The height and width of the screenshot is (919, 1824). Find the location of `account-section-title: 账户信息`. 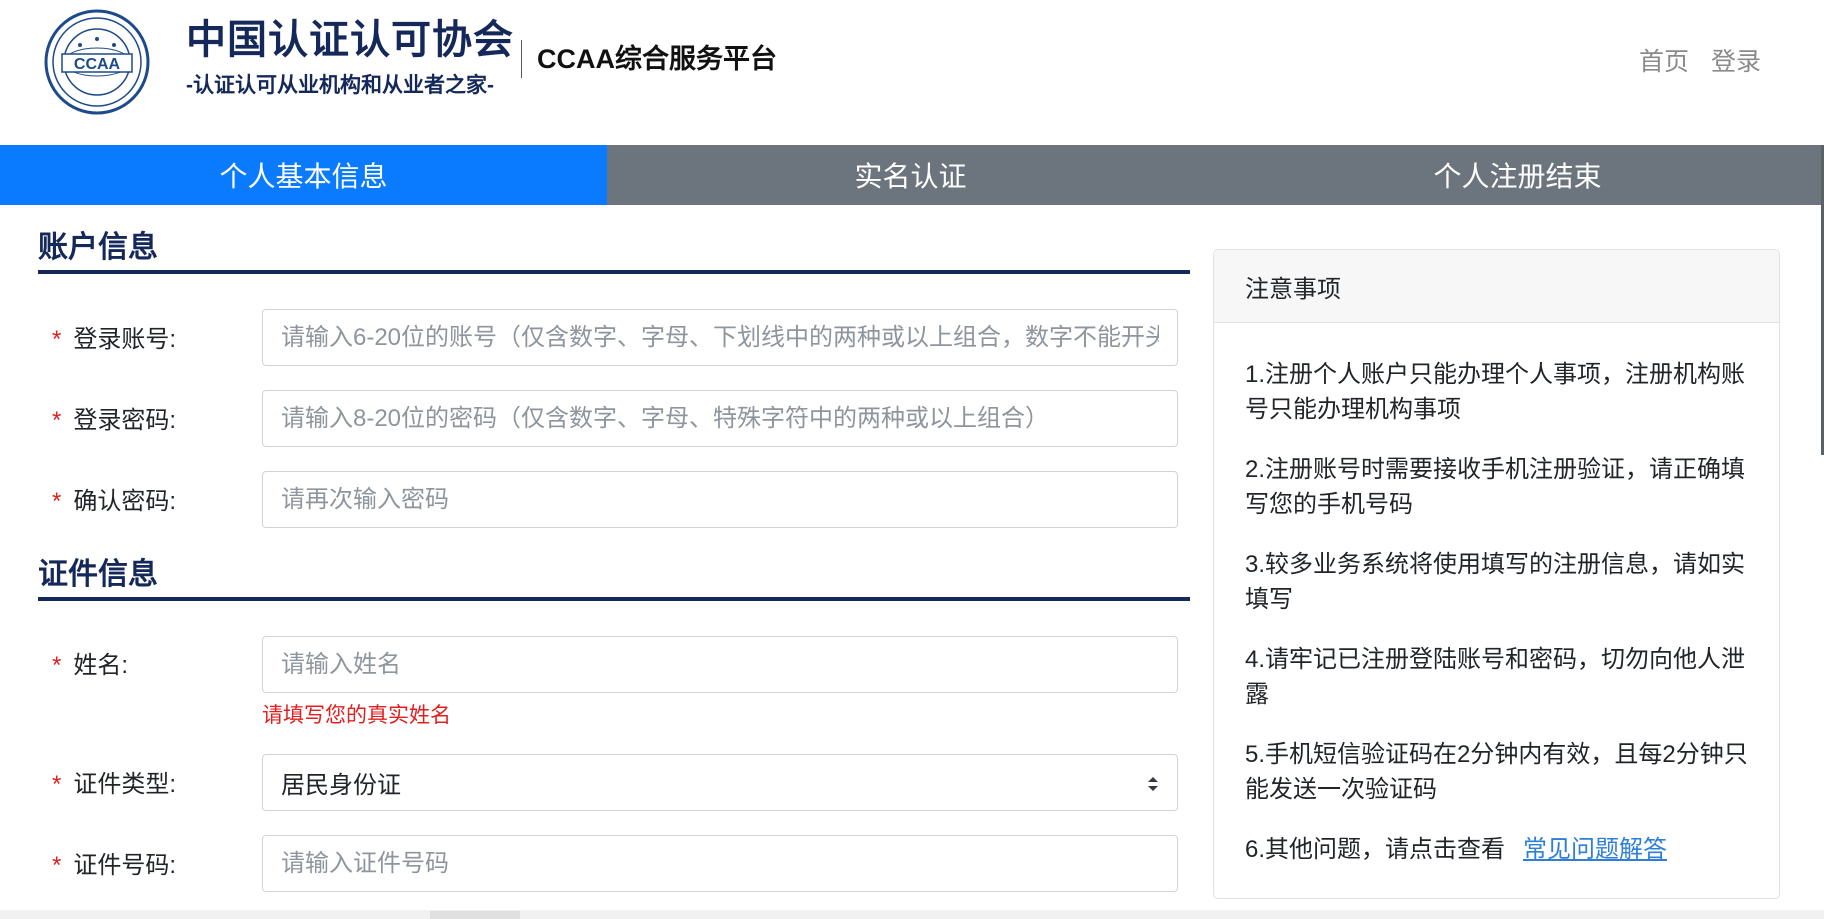

account-section-title: 账户信息 is located at coordinates (98, 247).